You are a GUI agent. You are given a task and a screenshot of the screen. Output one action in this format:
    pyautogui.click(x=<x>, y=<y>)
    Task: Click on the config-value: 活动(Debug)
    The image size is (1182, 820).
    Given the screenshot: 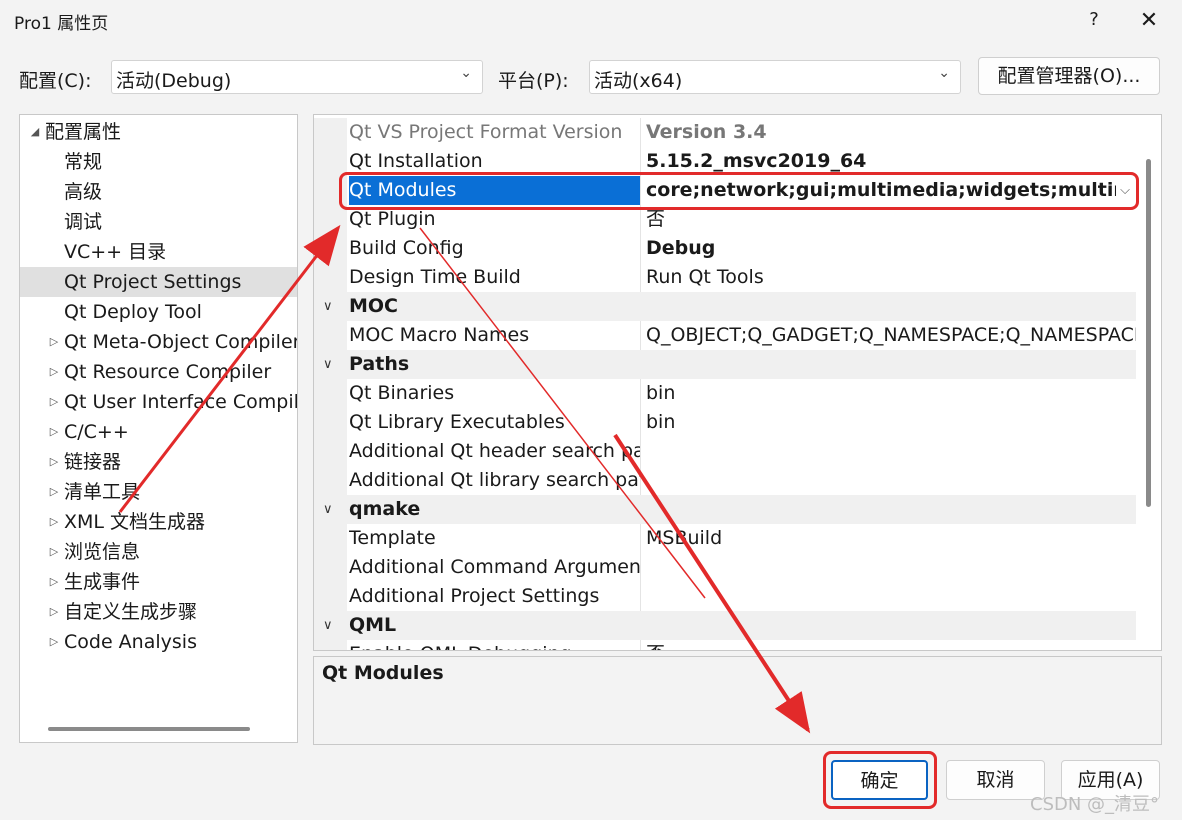 What is the action you would take?
    pyautogui.click(x=174, y=81)
    